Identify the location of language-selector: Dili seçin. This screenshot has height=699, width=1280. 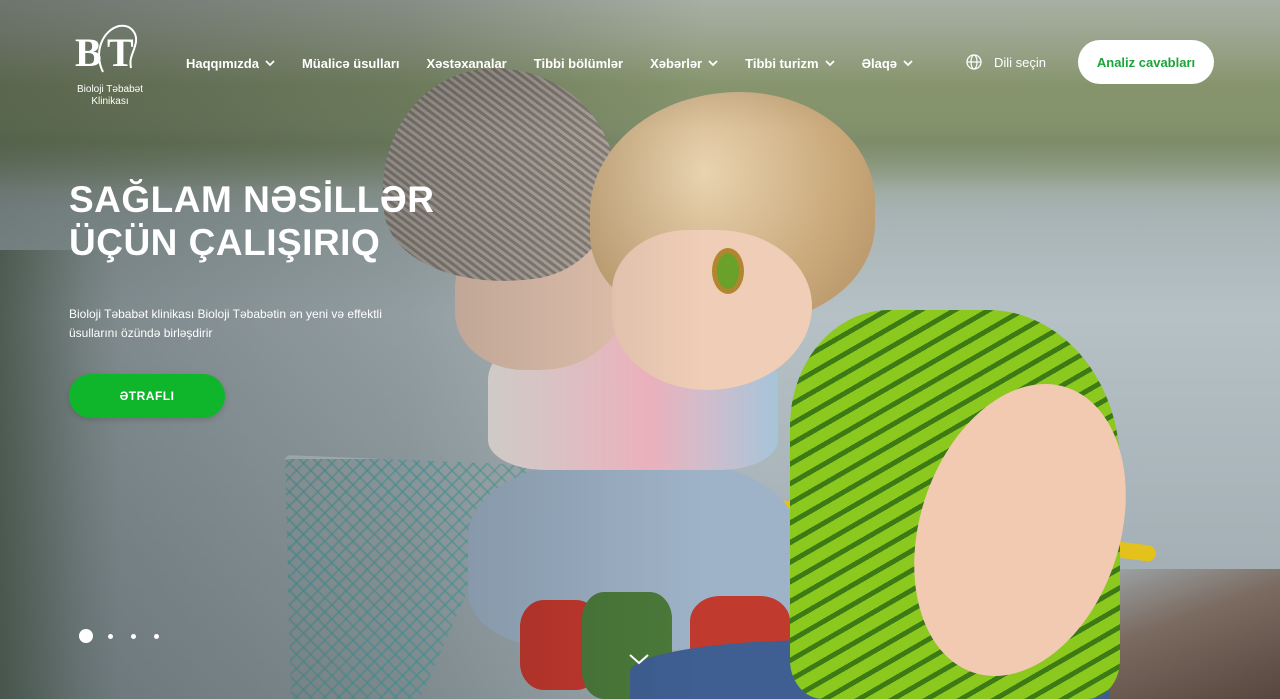
(1006, 62).